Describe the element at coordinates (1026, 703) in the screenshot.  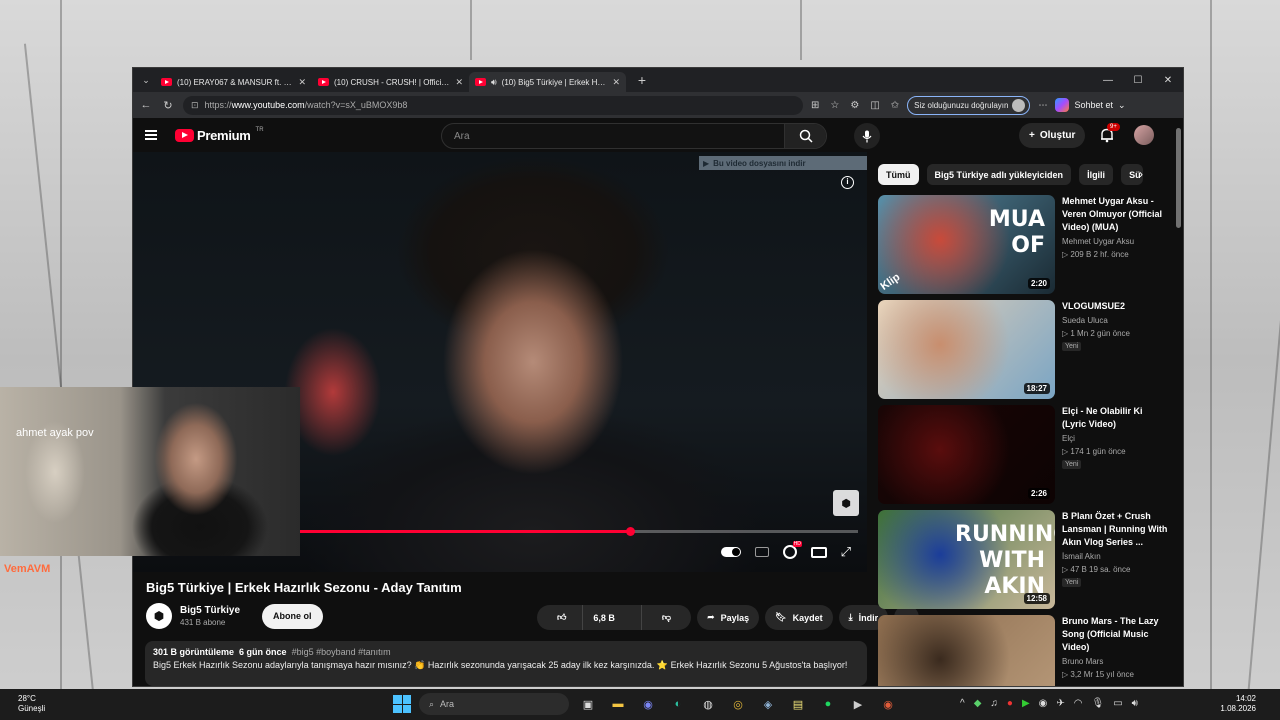
I see `play-tray-icon: ▶` at that location.